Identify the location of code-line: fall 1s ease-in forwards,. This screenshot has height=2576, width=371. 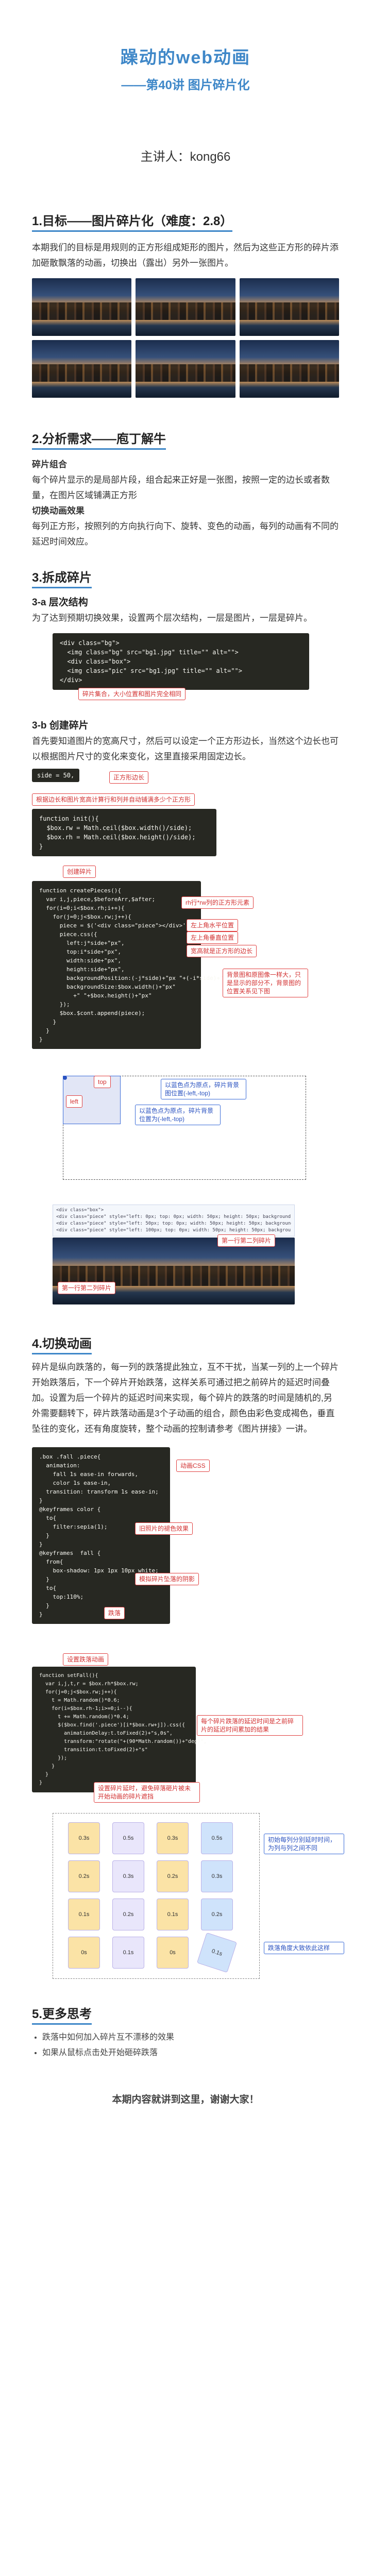
(89, 1474).